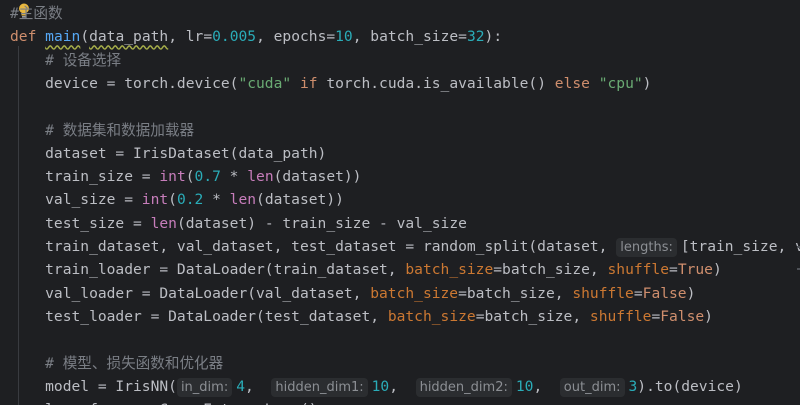  Describe the element at coordinates (14, 13) in the screenshot. I see `code-token: #` at that location.